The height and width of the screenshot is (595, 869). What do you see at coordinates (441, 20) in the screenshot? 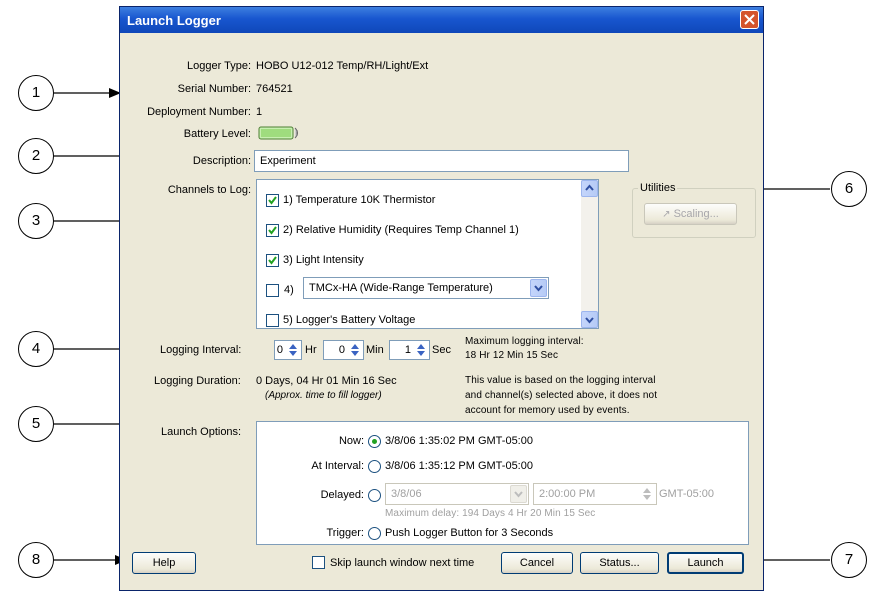
I see `title-bar: Launch Logger` at bounding box center [441, 20].